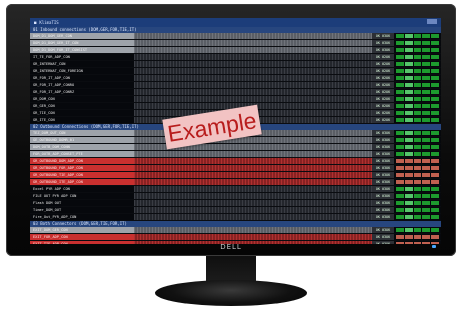 Image resolution: width=462 pixels, height=320 pixels. I want to click on connection-row: GR_OUTBOUND_FOR_ADP_CON OK 03OK, so click(235, 168).